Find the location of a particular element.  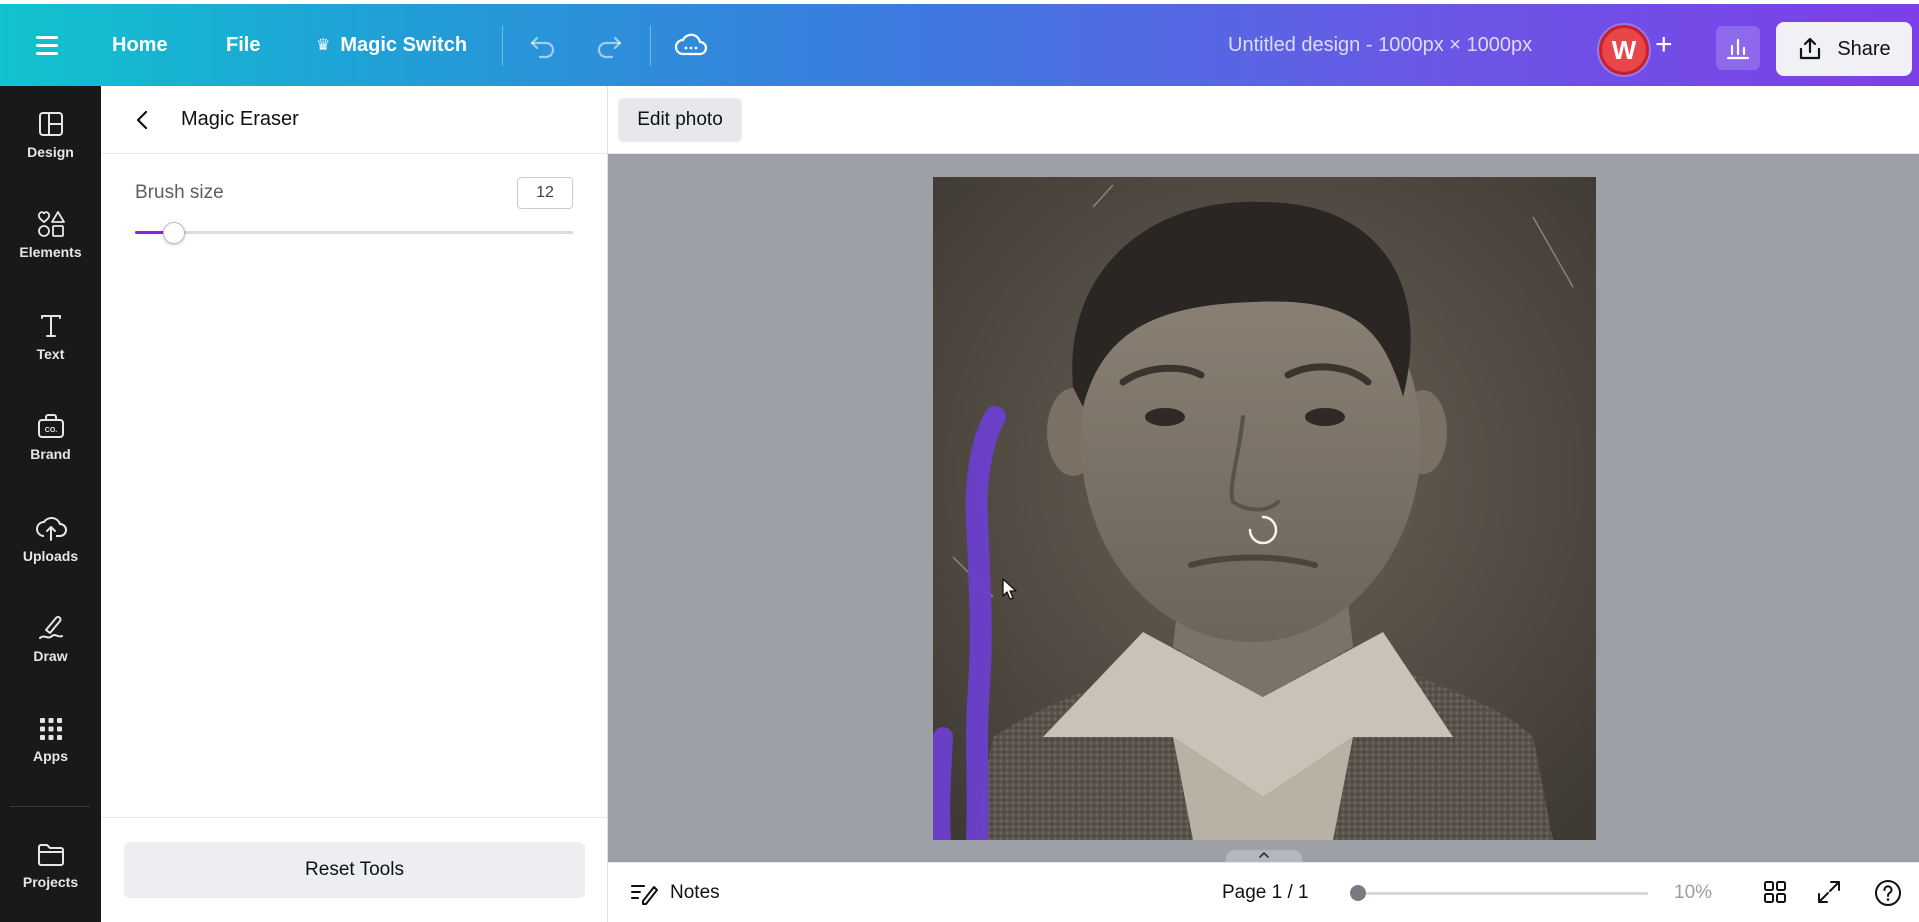

sidebar-item-label: Elements is located at coordinates (50, 252).